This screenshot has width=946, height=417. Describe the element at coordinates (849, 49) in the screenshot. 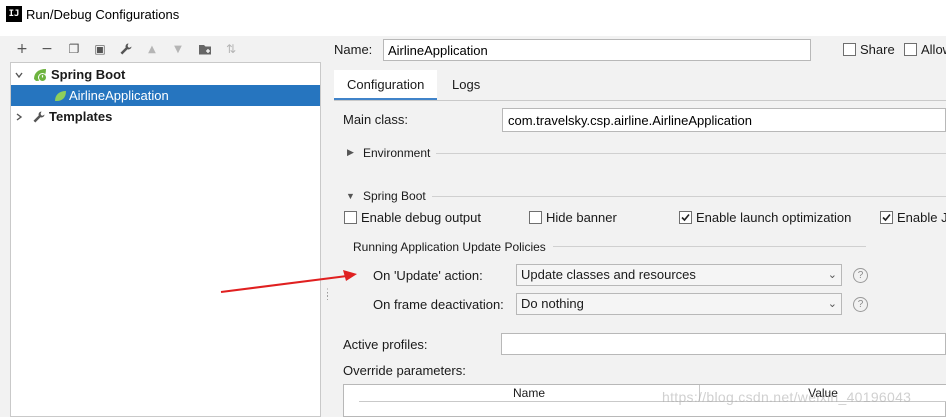

I see `share-checkbox` at that location.